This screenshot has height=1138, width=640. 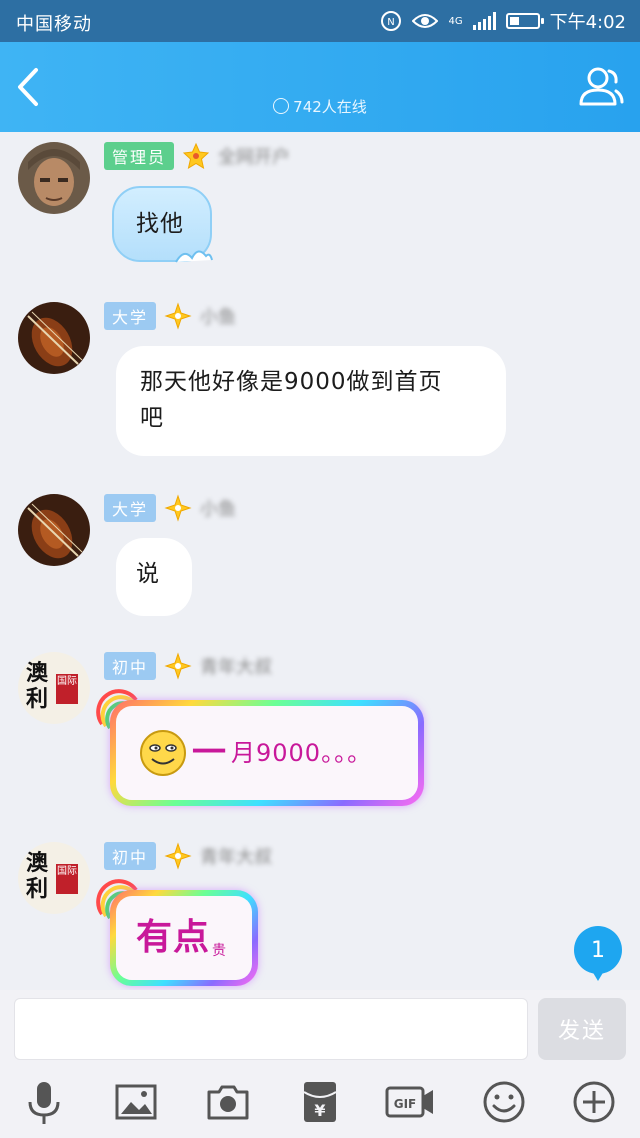 I want to click on mic-icon, so click(x=44, y=1102).